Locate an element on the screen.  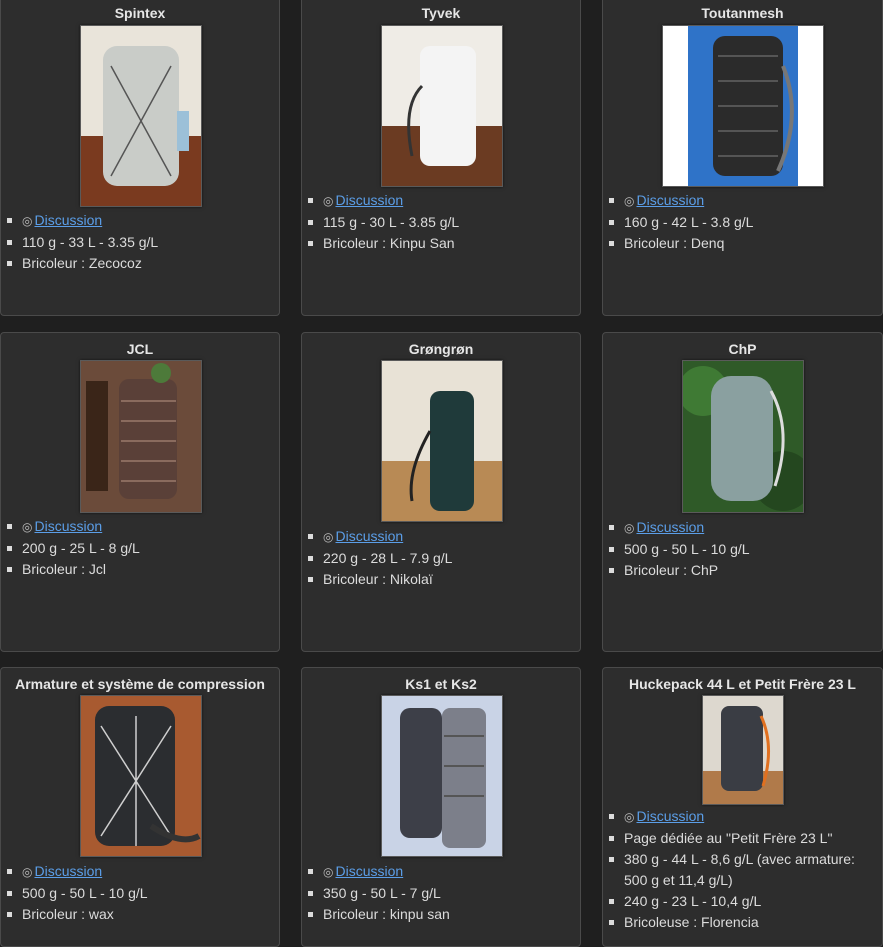
card-title: JCL is located at coordinates (140, 349).